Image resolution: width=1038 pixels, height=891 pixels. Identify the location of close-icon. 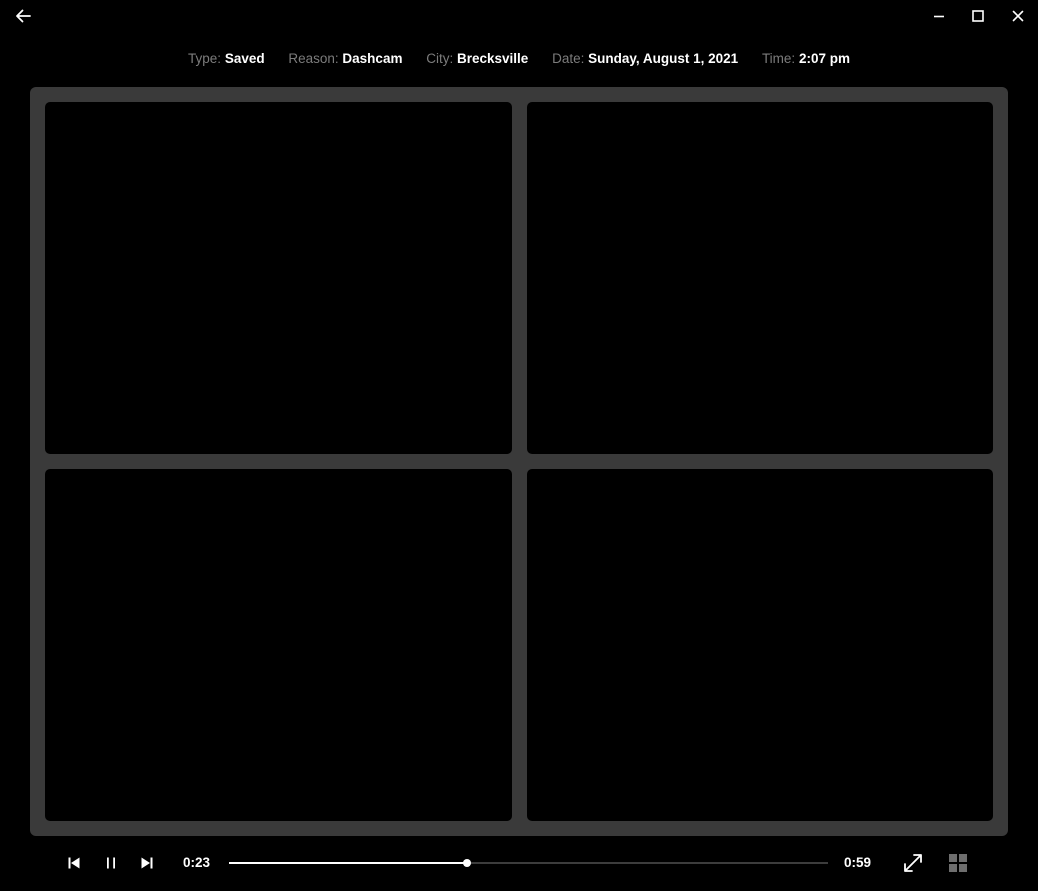
(1018, 16).